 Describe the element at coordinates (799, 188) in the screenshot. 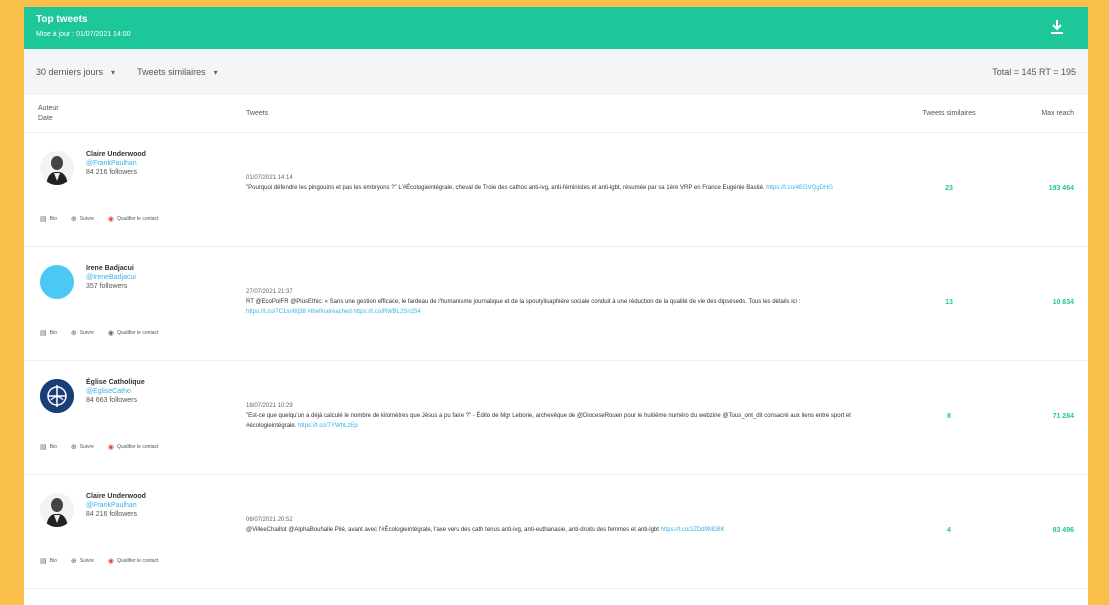

I see `tweet-link: https://t.co/4EGVQgDHG` at that location.